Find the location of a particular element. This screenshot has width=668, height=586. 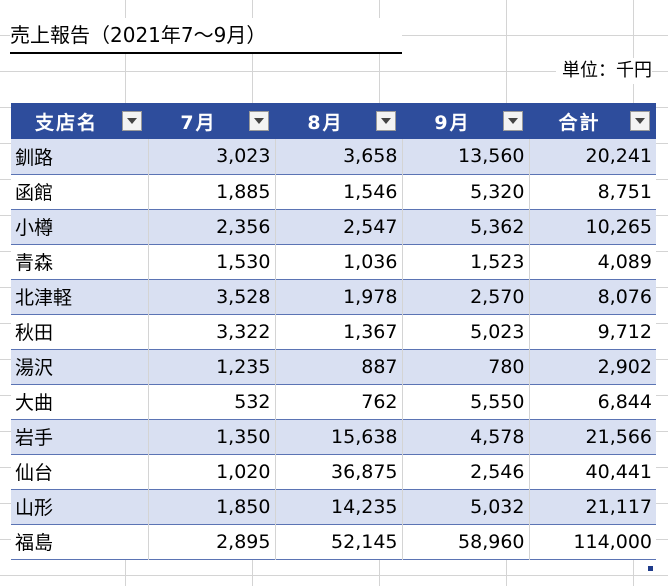

cell-august: 1,978 is located at coordinates (339, 296).